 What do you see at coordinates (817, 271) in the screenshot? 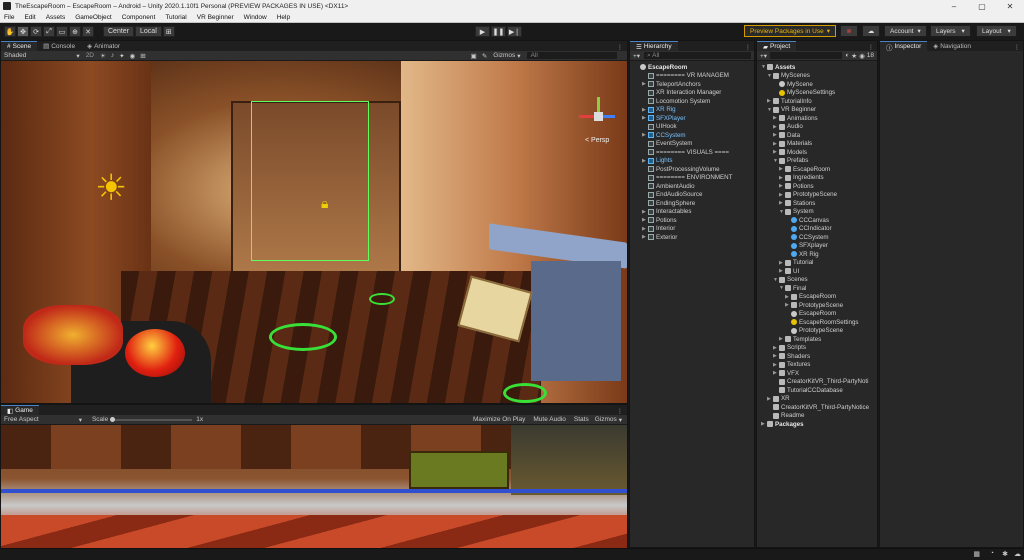
I see `tree-item: ▶ UI` at bounding box center [817, 271].